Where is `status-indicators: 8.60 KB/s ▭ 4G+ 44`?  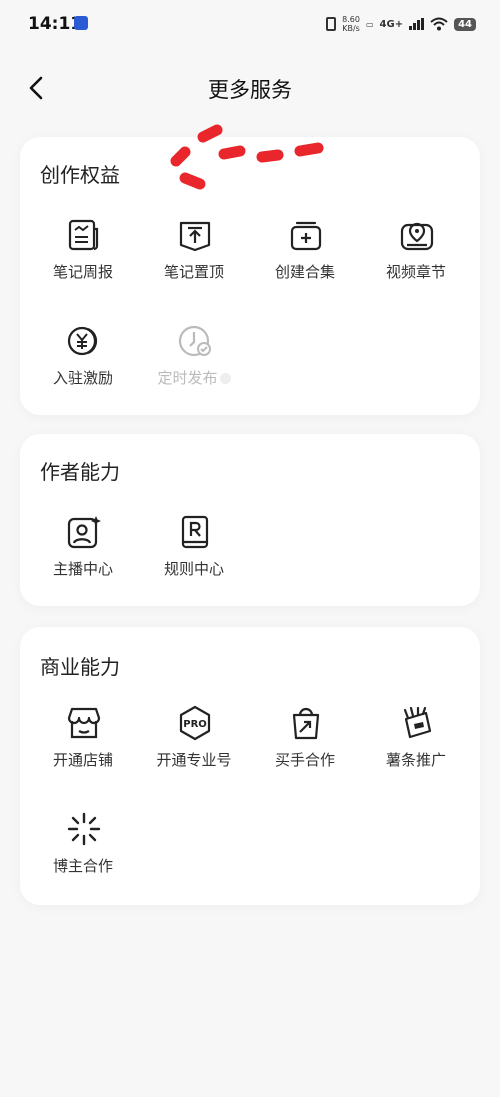
status-indicators: 8.60 KB/s ▭ 4G+ 44 is located at coordinates (401, 24).